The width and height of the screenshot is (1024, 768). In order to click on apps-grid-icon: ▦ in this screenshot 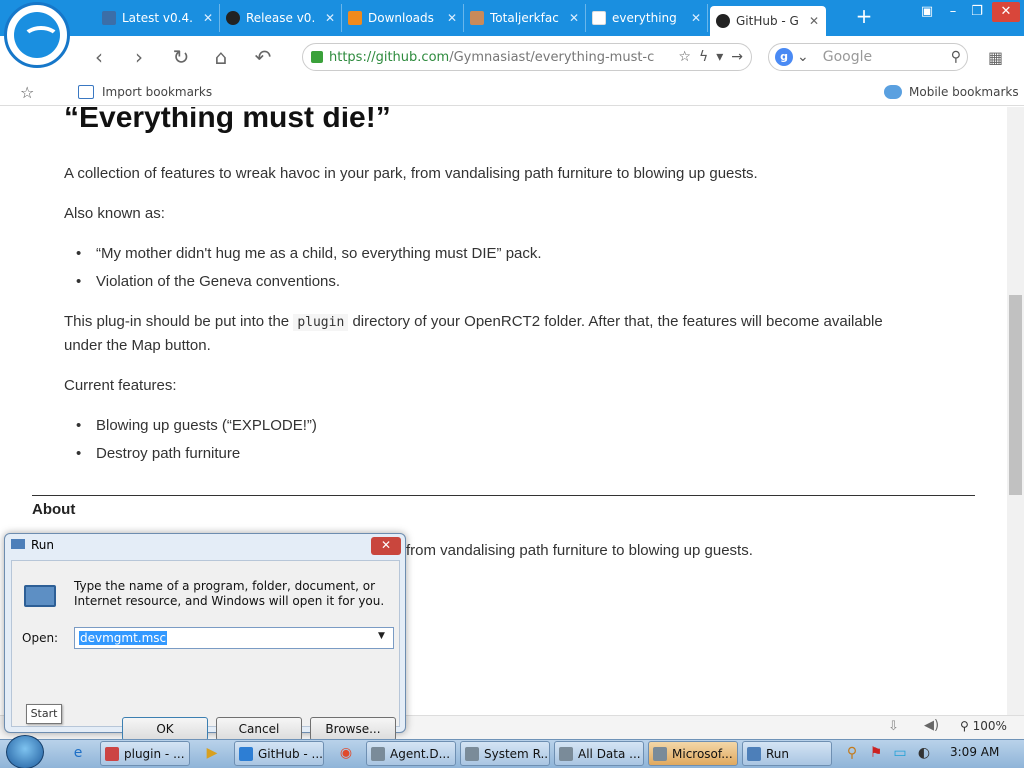, I will do `click(998, 58)`.